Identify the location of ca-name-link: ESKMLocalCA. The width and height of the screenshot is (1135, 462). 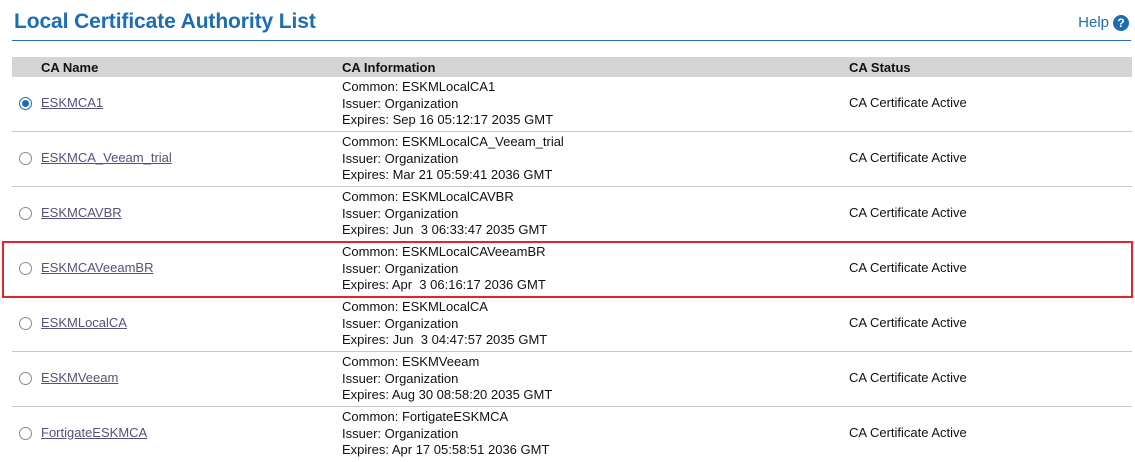
(84, 322).